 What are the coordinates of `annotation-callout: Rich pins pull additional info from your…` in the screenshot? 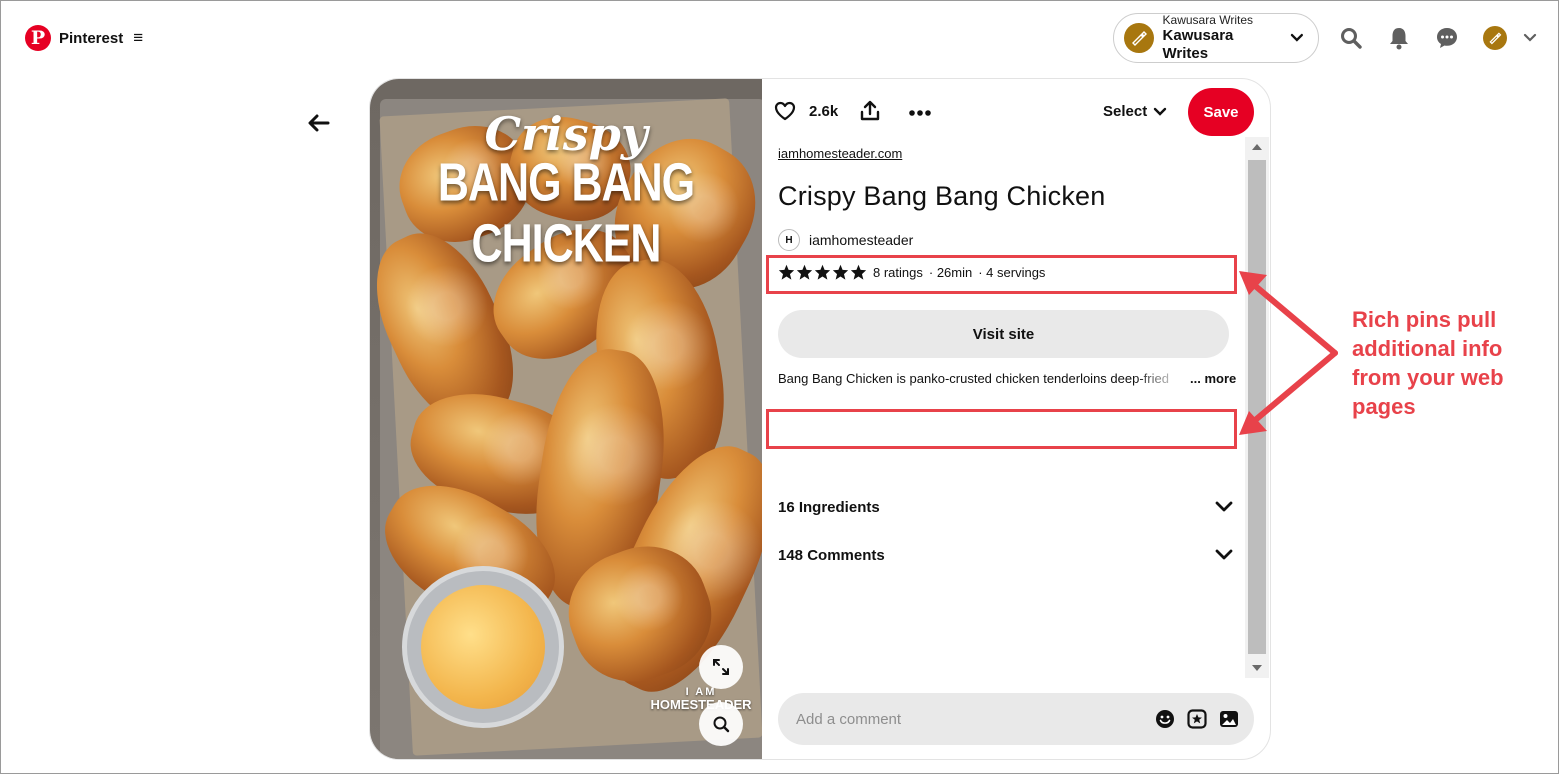 It's located at (1428, 363).